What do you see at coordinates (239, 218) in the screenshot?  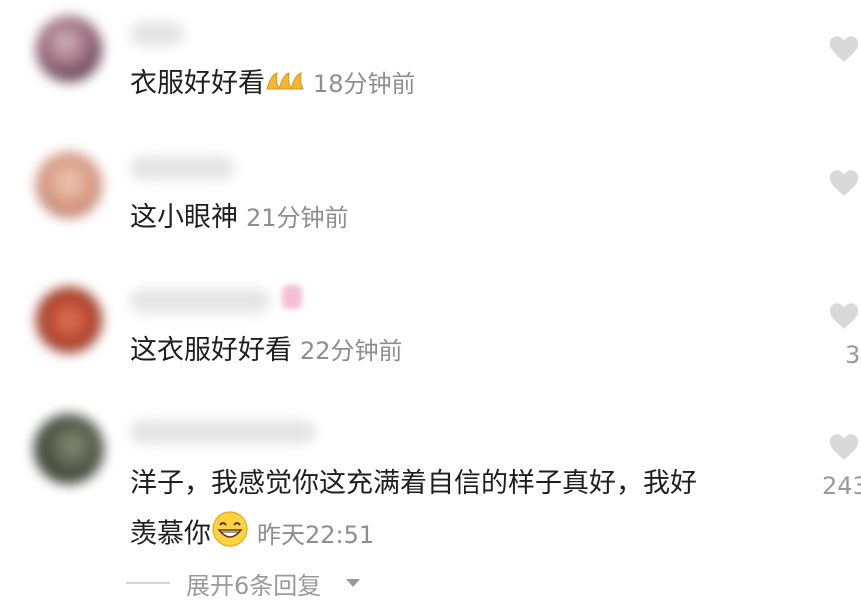 I see `comment-text: 这小眼神 21分钟前` at bounding box center [239, 218].